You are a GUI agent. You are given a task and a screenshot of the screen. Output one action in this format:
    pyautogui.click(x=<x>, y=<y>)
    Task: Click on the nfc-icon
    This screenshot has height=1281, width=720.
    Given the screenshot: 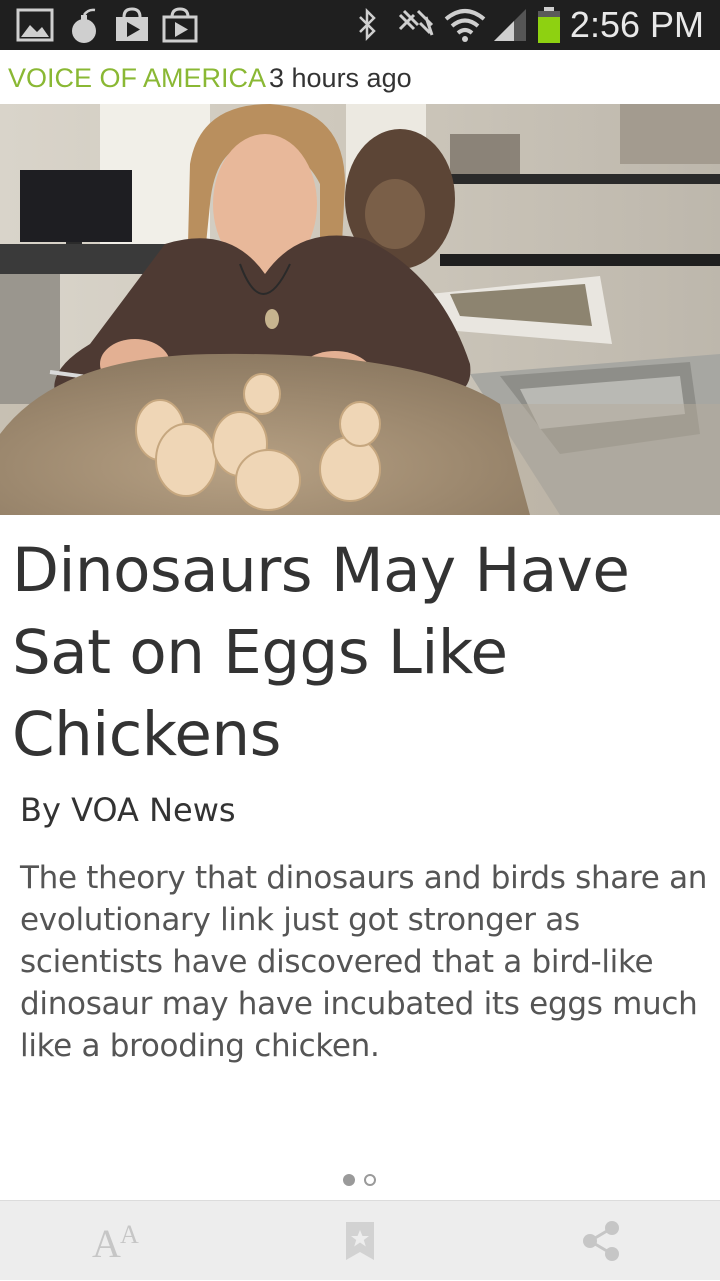 What is the action you would take?
    pyautogui.click(x=416, y=22)
    